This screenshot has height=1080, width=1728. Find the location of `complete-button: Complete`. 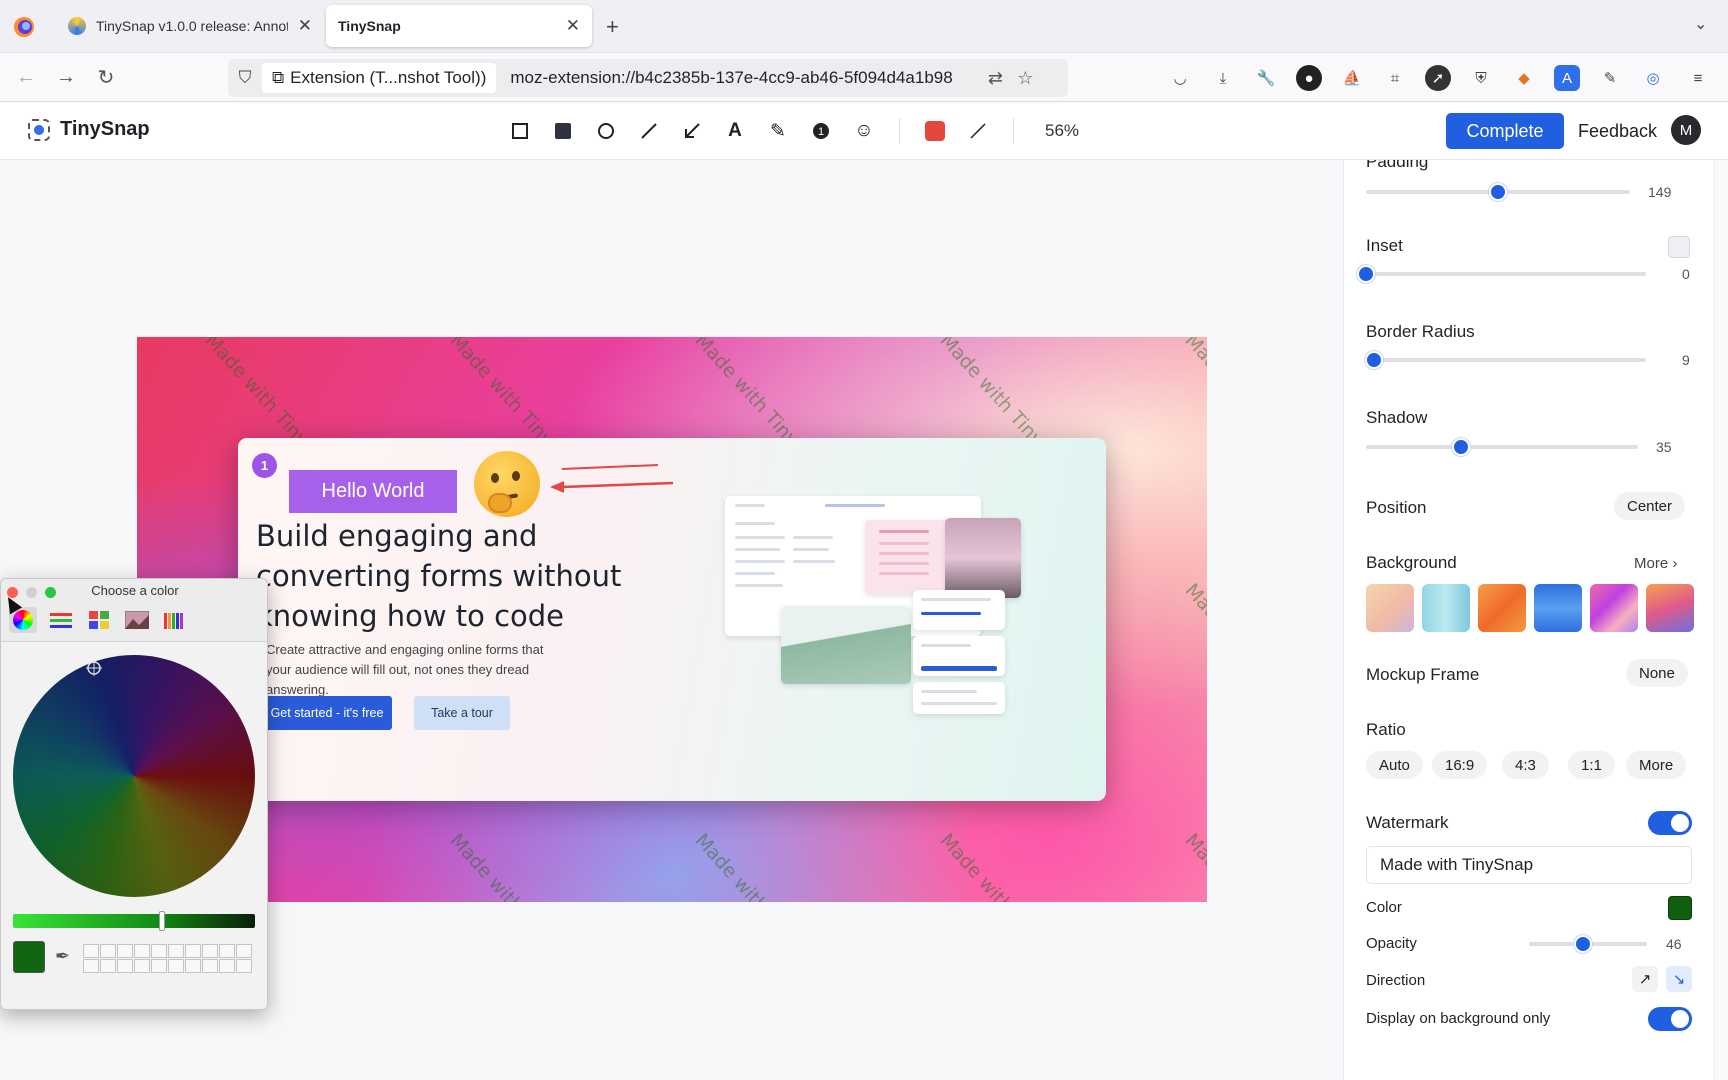

complete-button: Complete is located at coordinates (1505, 131).